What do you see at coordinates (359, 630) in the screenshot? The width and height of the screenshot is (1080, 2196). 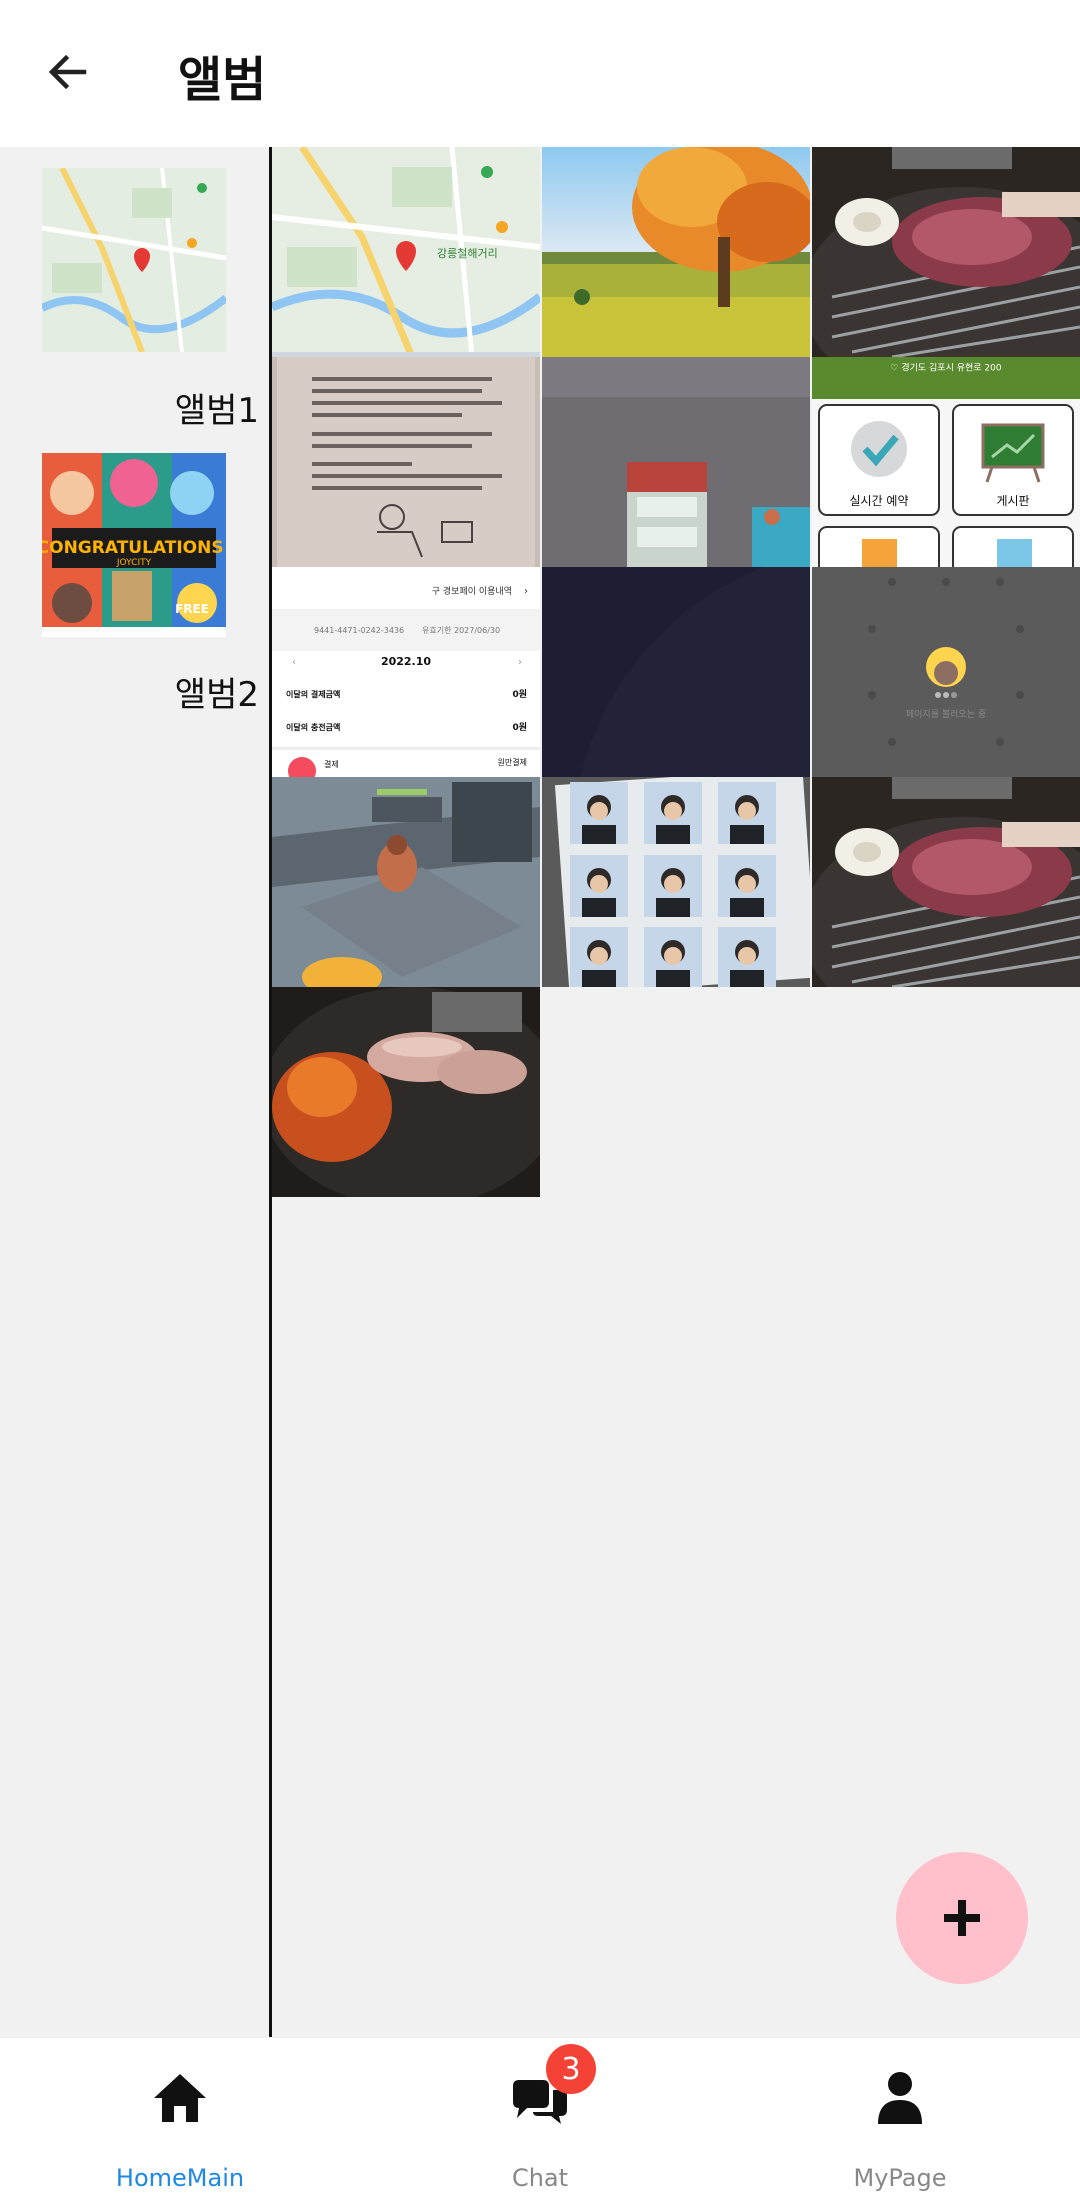 I see `svg-text: 9441-4471-0242-3436` at bounding box center [359, 630].